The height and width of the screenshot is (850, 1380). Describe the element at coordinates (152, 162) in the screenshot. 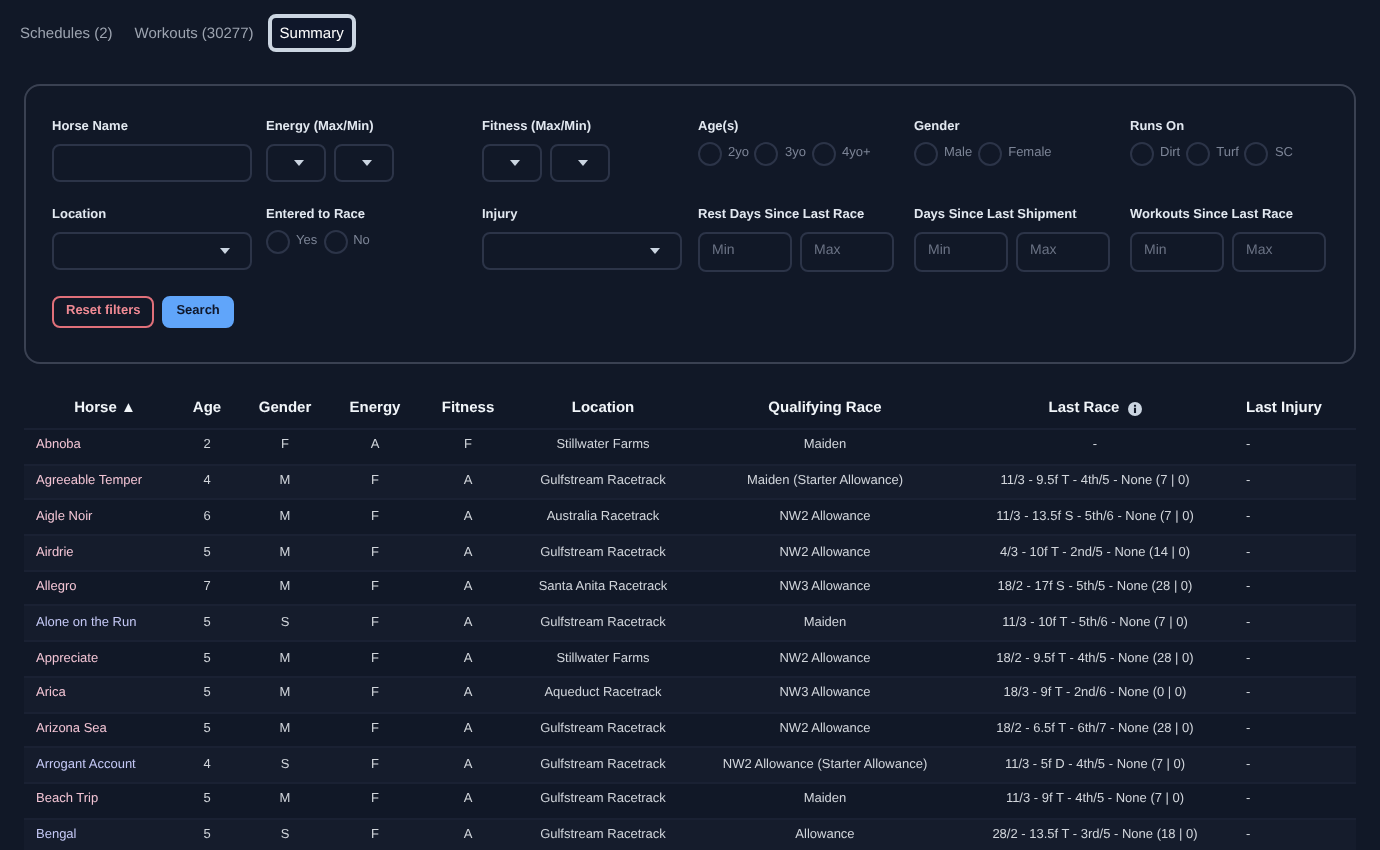

I see `text-field` at that location.